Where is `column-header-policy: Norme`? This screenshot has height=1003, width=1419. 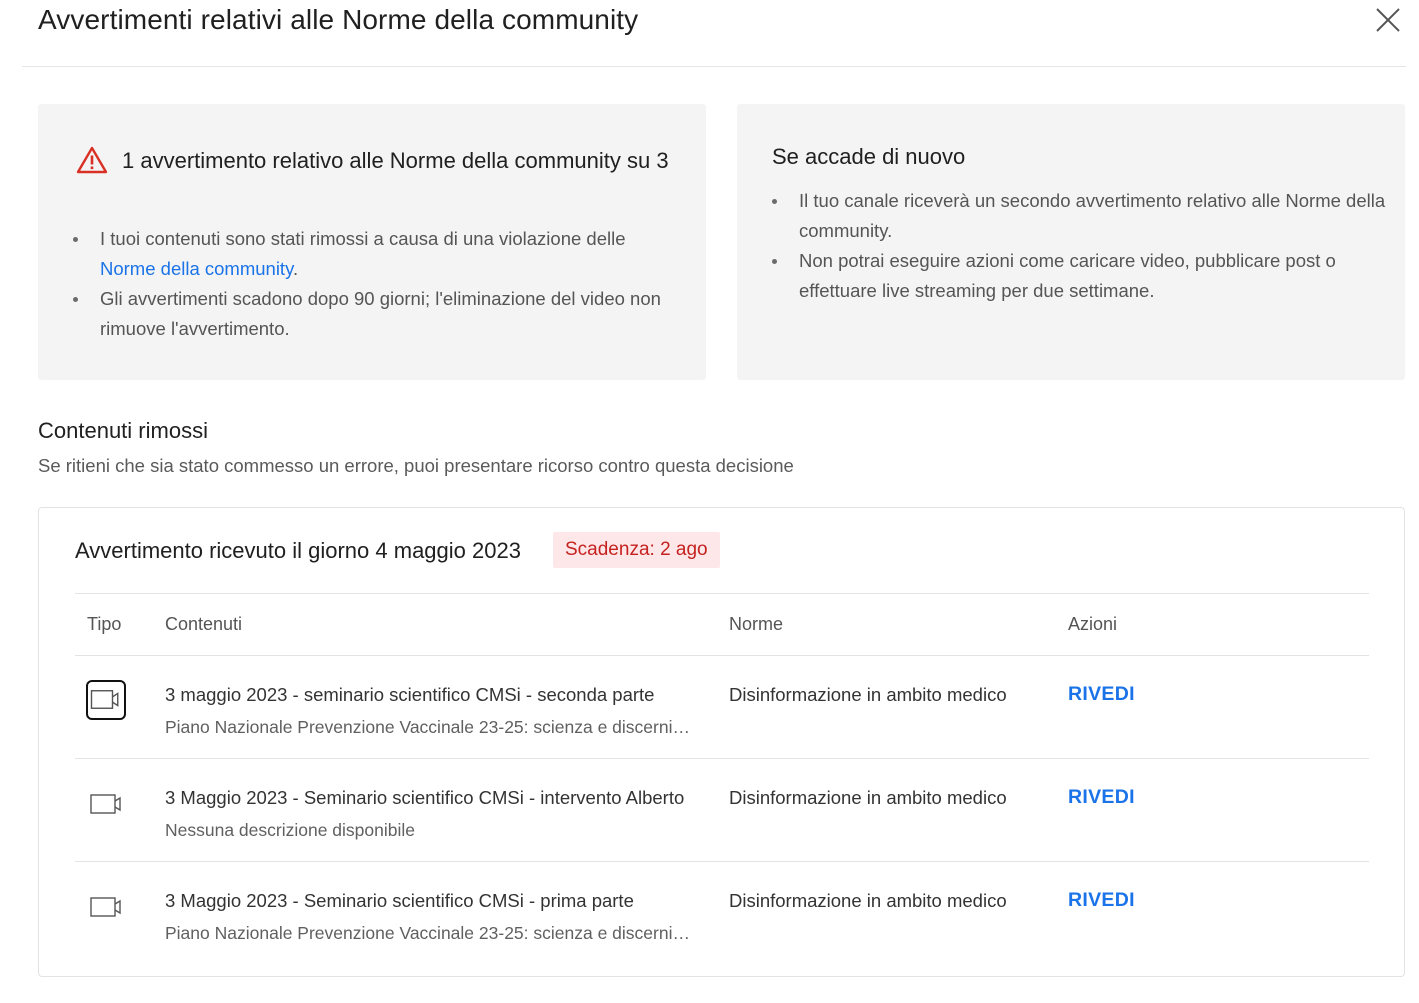 column-header-policy: Norme is located at coordinates (756, 624).